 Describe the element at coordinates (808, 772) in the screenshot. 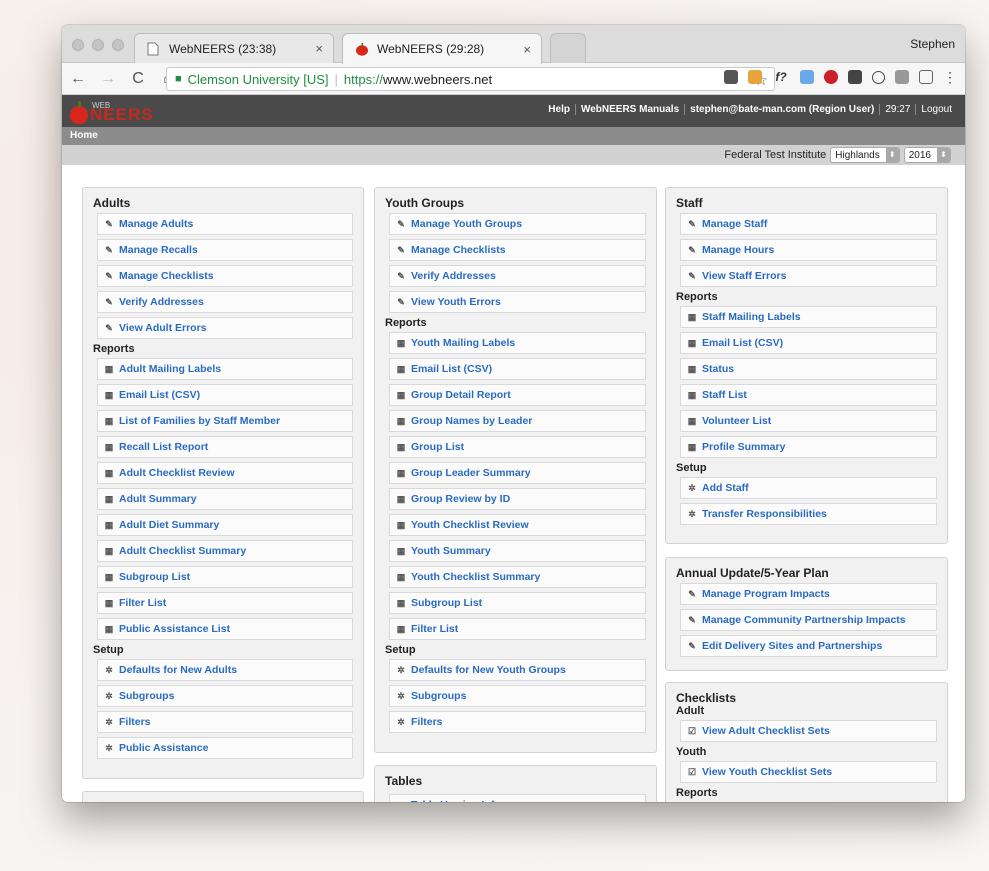

I see `checklist-link-item: ☑ View Youth Checklist Sets` at that location.